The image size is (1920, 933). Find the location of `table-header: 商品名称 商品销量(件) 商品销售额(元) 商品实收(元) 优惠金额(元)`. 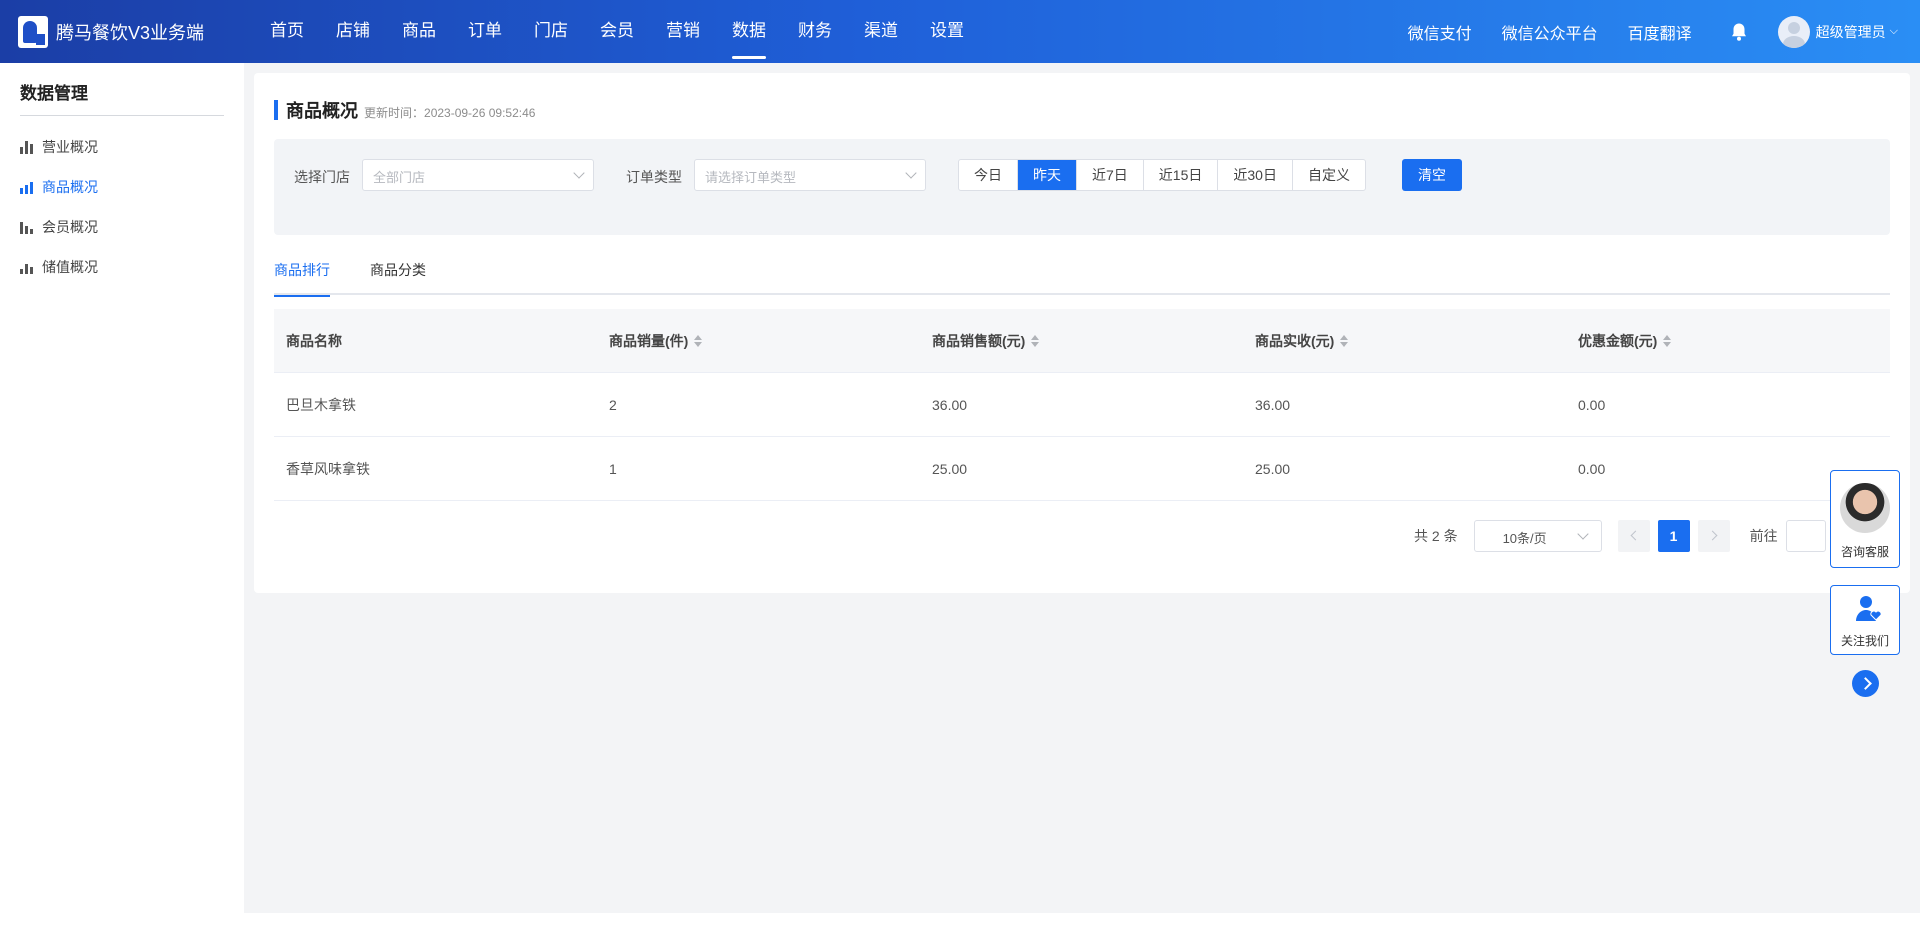

table-header: 商品名称 商品销量(件) 商品销售额(元) 商品实收(元) 优惠金额(元) is located at coordinates (1082, 341).